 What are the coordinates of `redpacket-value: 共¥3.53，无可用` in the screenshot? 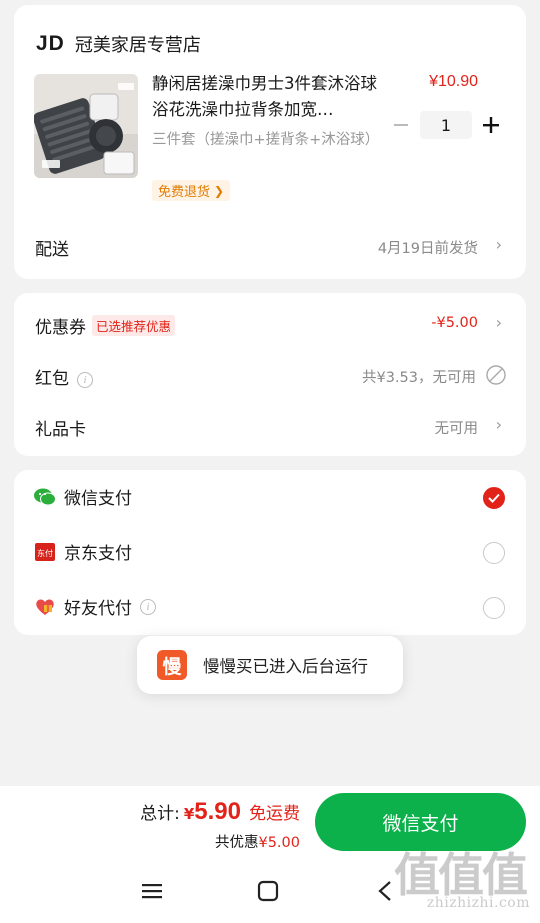 It's located at (418, 378).